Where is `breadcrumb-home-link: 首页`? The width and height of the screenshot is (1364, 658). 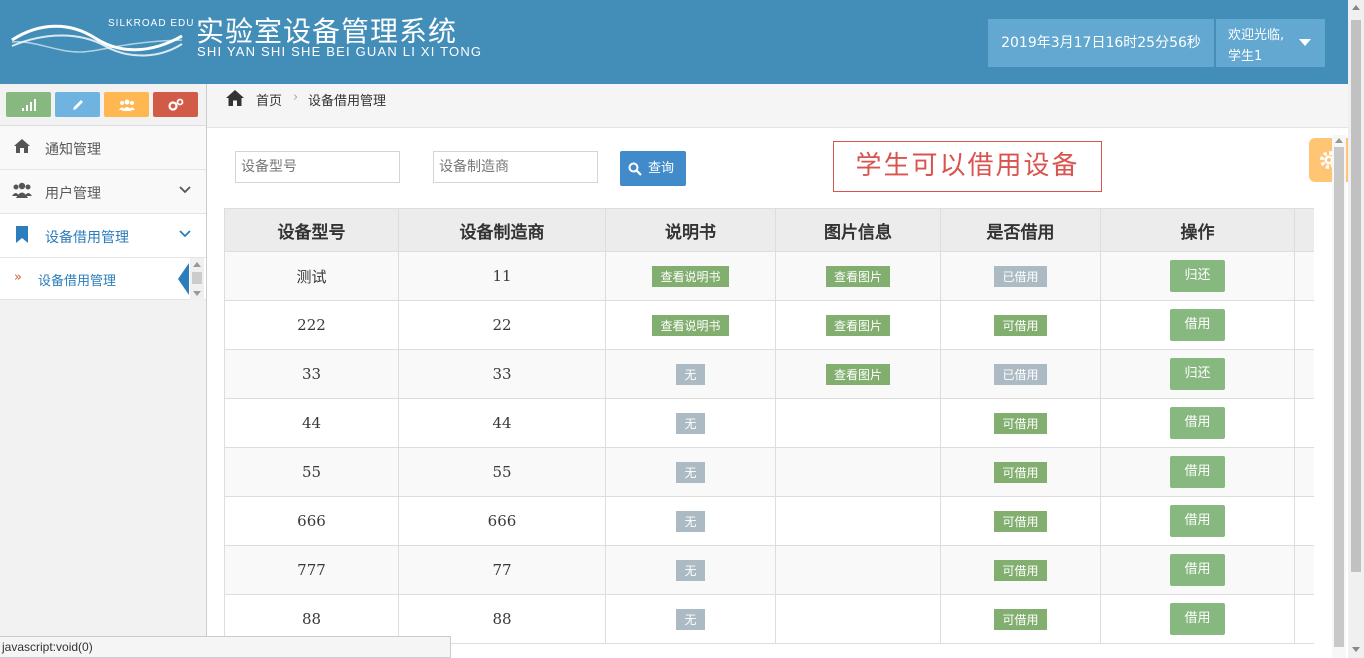 breadcrumb-home-link: 首页 is located at coordinates (269, 99).